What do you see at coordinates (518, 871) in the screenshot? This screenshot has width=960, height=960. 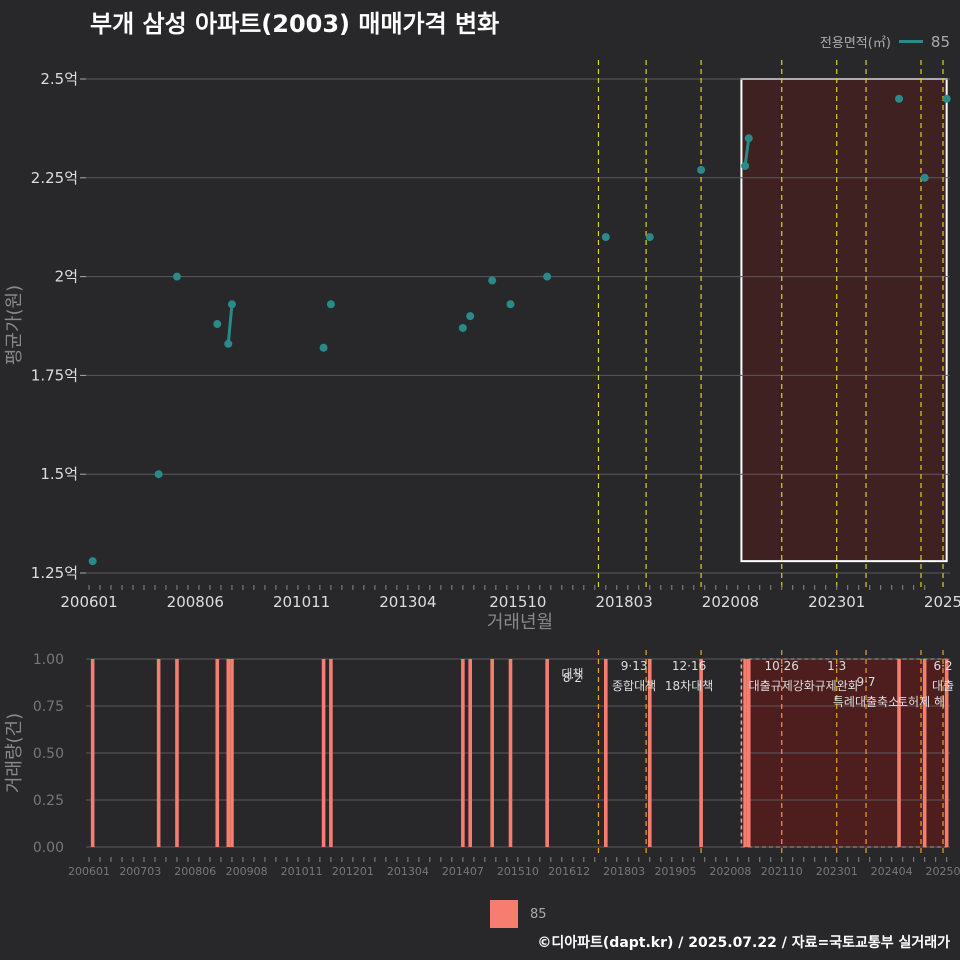 I see `x-tick-label-bottom: 201510` at bounding box center [518, 871].